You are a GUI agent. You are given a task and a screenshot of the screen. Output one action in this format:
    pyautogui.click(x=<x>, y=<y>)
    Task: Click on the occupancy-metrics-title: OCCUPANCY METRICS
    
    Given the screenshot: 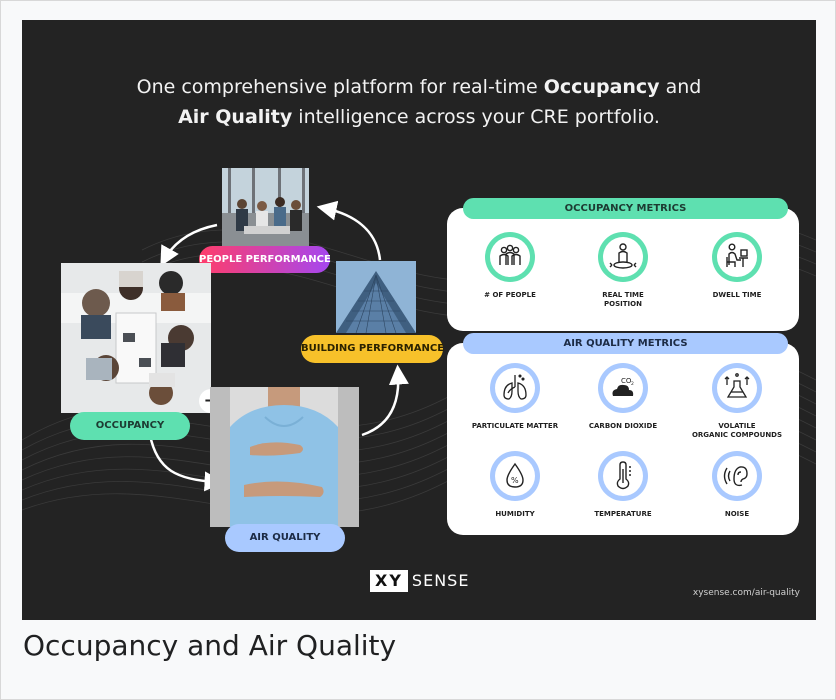 What is the action you would take?
    pyautogui.click(x=625, y=208)
    